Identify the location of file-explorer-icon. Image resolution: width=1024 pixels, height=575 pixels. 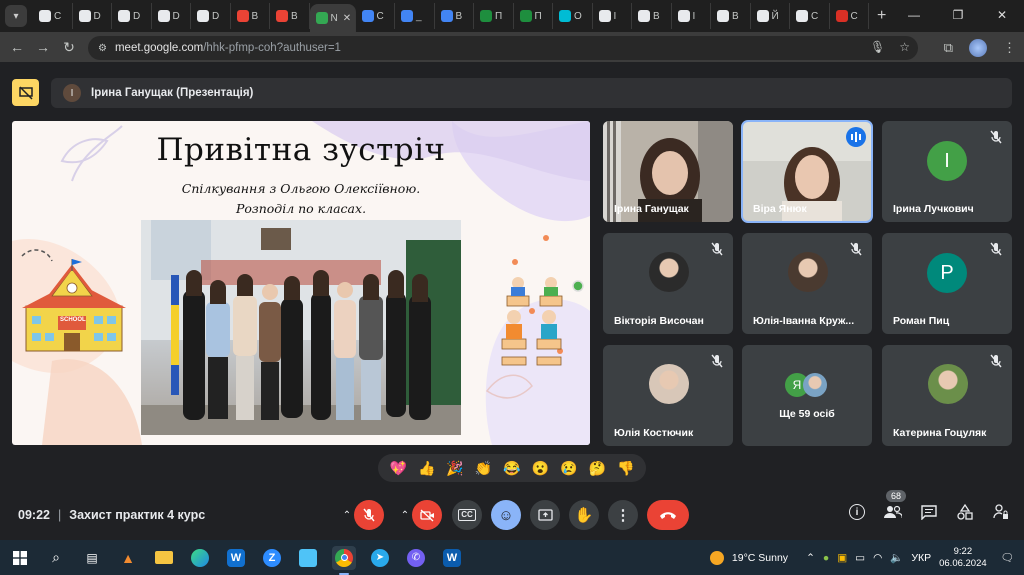
(164, 558).